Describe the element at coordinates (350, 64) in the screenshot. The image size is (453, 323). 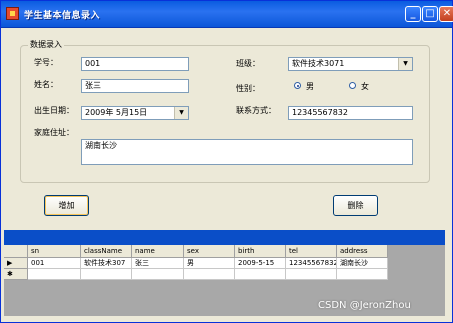
I see `class-select: 软件技术3071 ▼` at that location.